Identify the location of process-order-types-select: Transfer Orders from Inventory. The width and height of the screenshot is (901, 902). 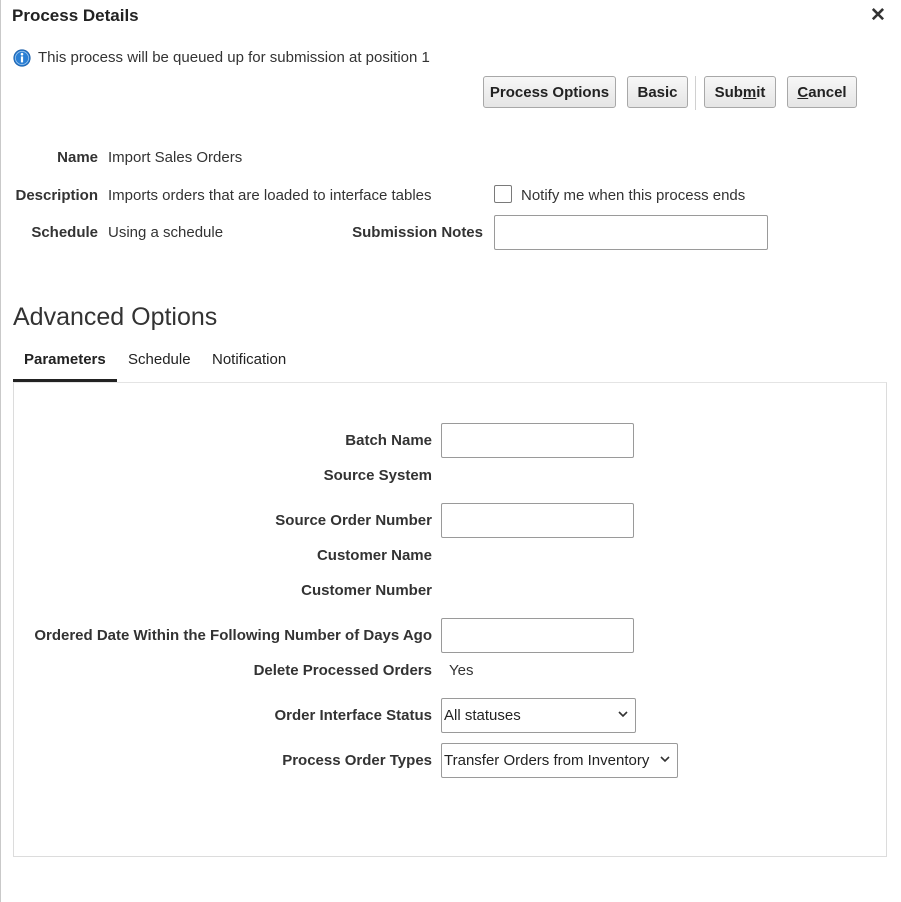
(559, 760).